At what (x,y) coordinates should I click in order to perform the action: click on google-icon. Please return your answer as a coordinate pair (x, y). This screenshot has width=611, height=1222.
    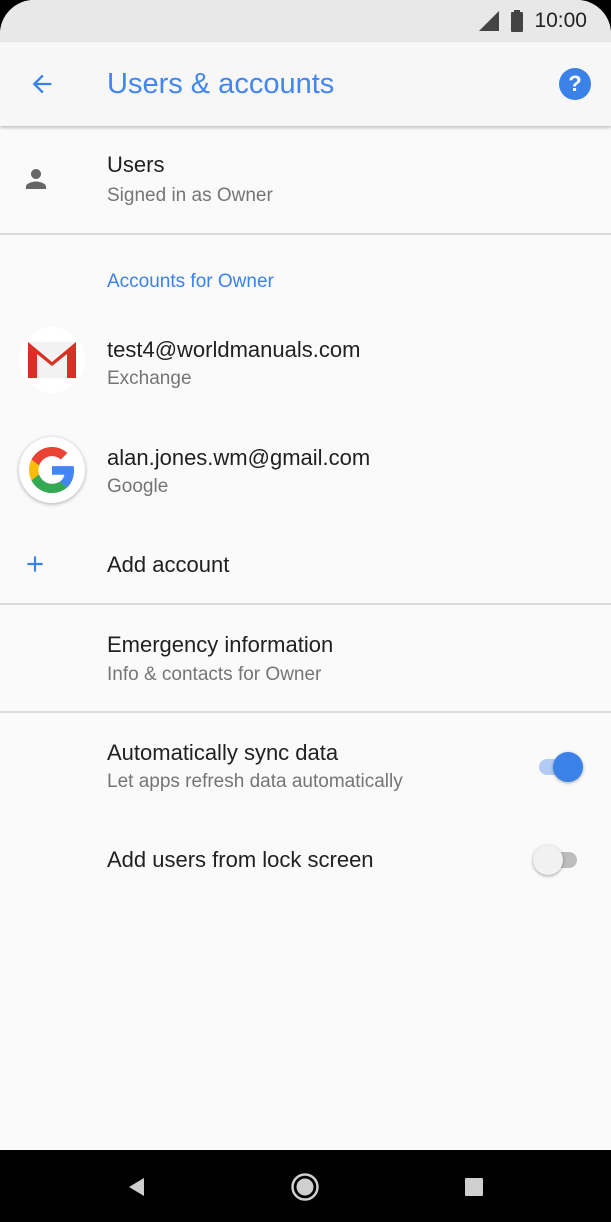
    Looking at the image, I should click on (52, 470).